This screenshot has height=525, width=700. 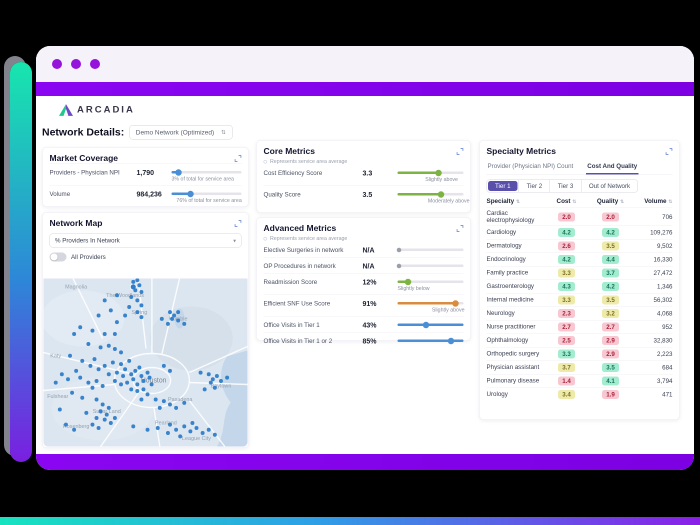 What do you see at coordinates (579, 381) in the screenshot?
I see `table-row: Pulmonary disease 1.4 4.1 3,794` at bounding box center [579, 381].